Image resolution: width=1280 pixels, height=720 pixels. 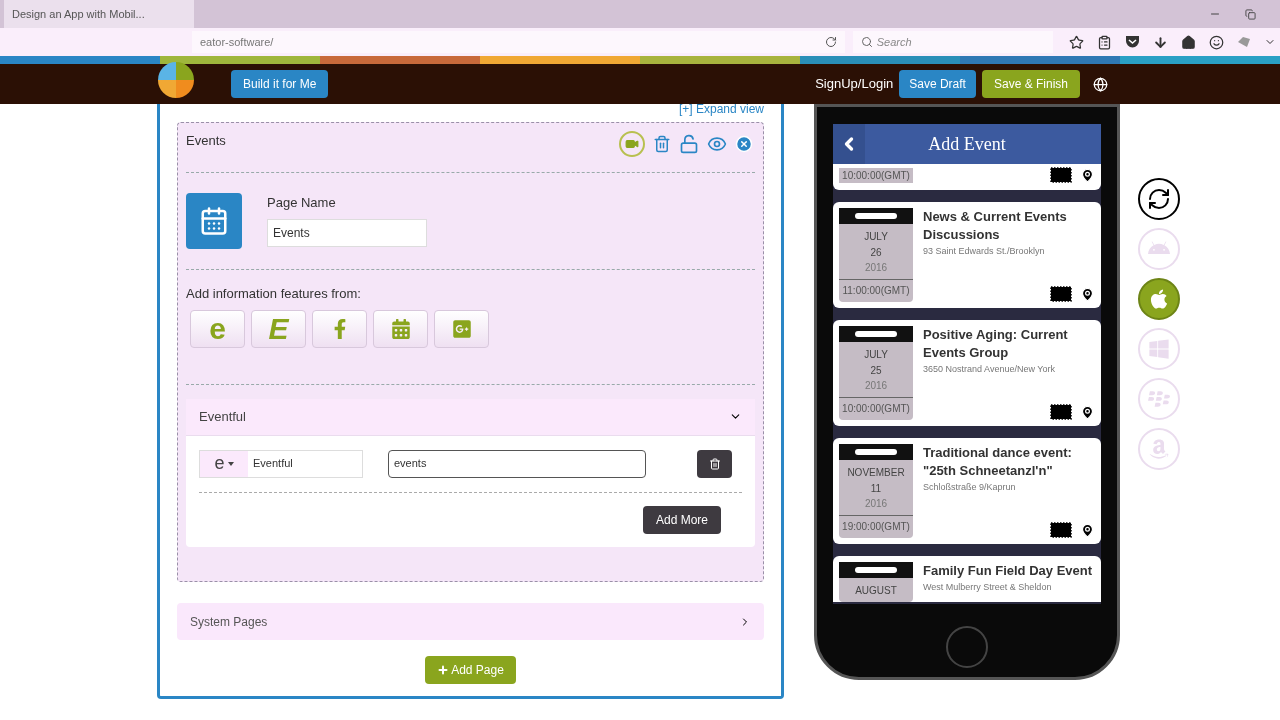 What do you see at coordinates (970, 487) in the screenshot?
I see `event-address: Schloßstraße 9/Kaprun` at bounding box center [970, 487].